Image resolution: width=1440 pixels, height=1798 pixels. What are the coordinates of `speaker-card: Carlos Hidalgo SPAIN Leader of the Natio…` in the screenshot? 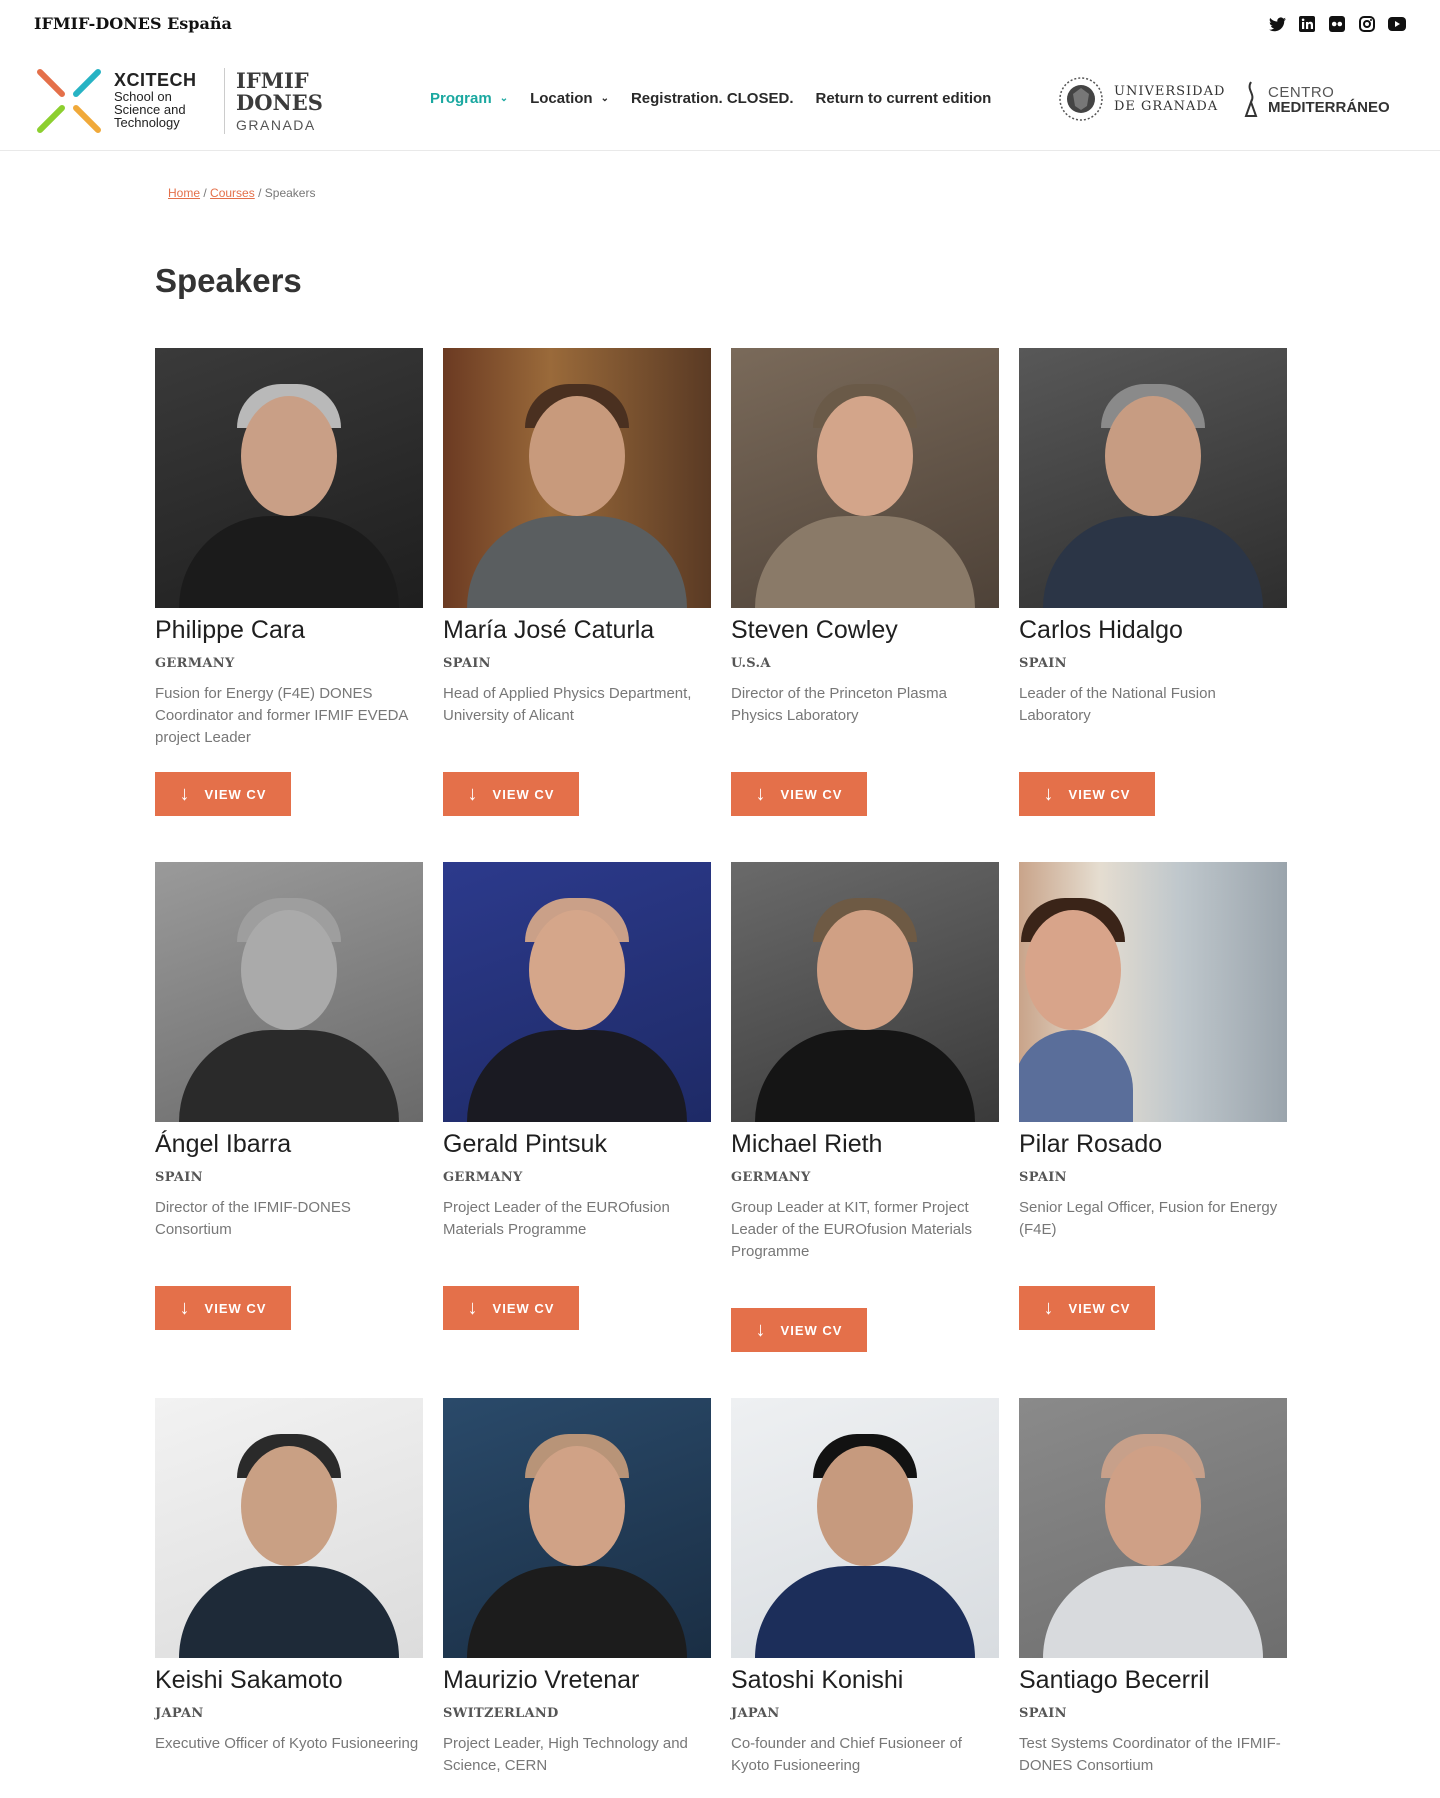 It's located at (1153, 583).